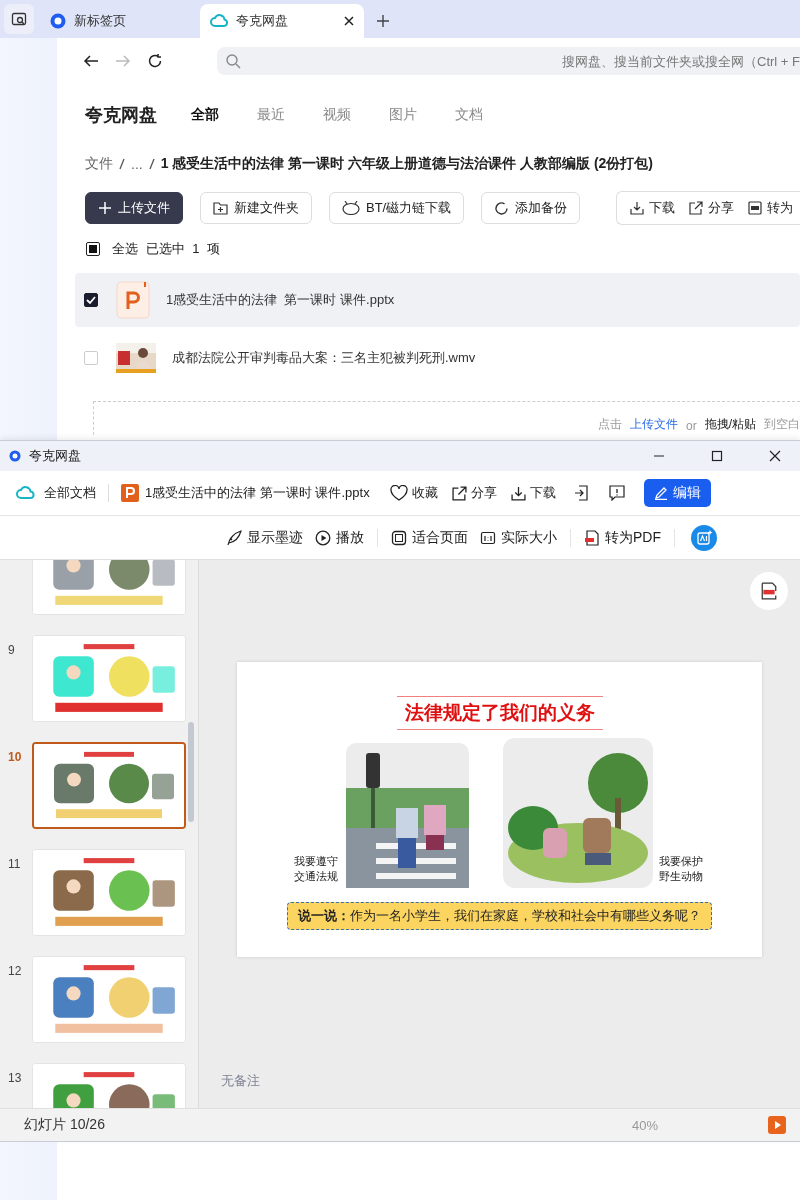  Describe the element at coordinates (28, 1171) in the screenshot. I see `side-panel` at that location.